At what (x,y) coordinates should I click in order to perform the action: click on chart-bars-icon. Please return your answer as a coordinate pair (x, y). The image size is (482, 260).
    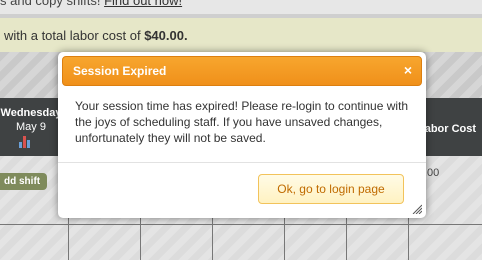
    Looking at the image, I should click on (25, 142).